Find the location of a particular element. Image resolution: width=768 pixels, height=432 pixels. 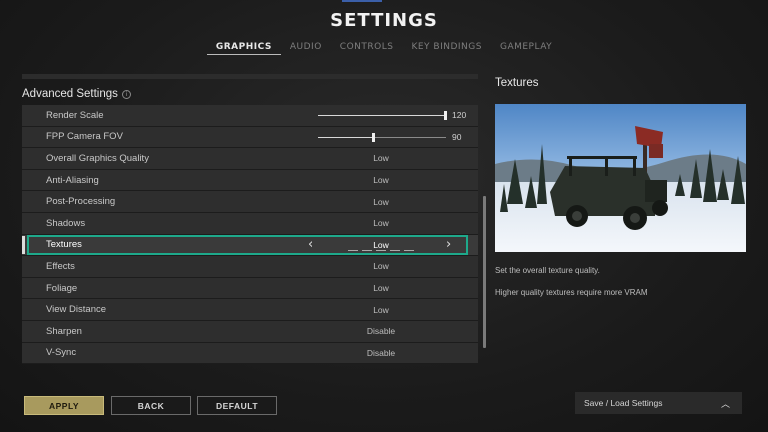

setting-row-v-sync: V-Sync Disable is located at coordinates (250, 353).